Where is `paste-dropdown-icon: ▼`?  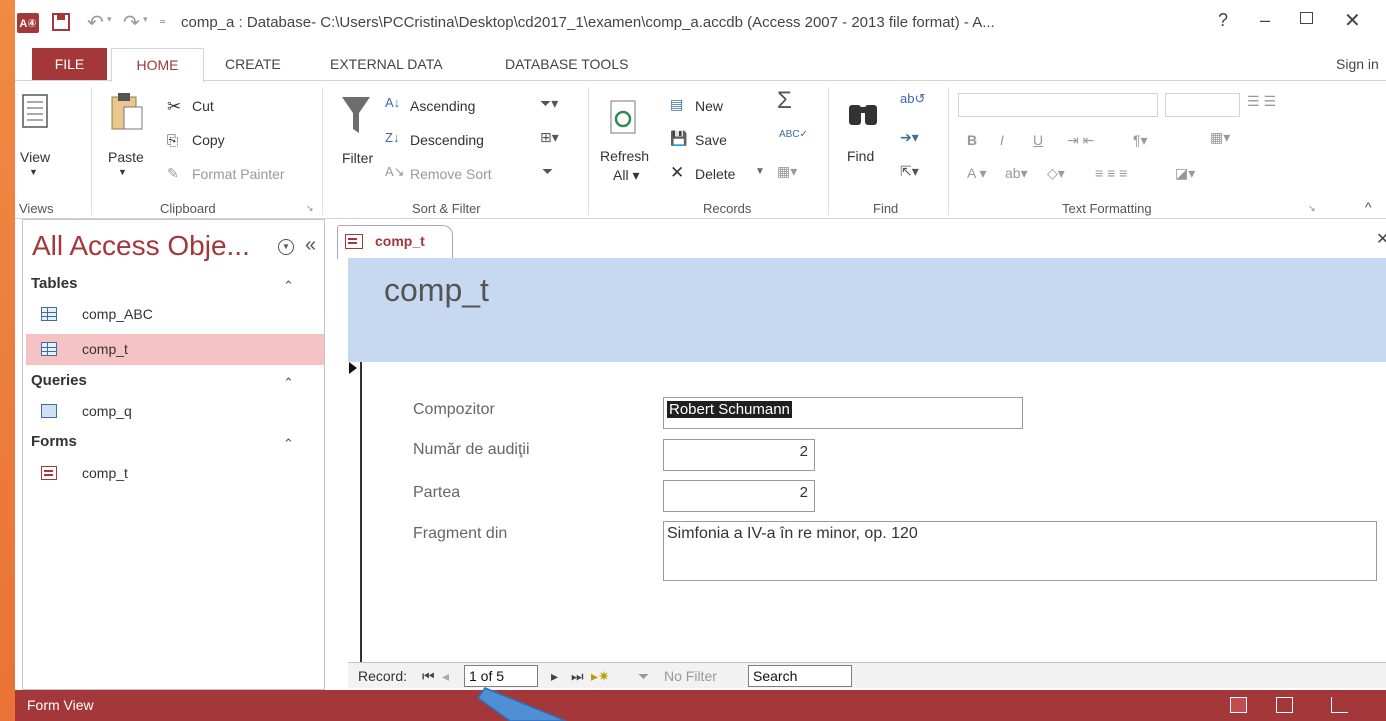
paste-dropdown-icon: ▼ is located at coordinates (122, 172).